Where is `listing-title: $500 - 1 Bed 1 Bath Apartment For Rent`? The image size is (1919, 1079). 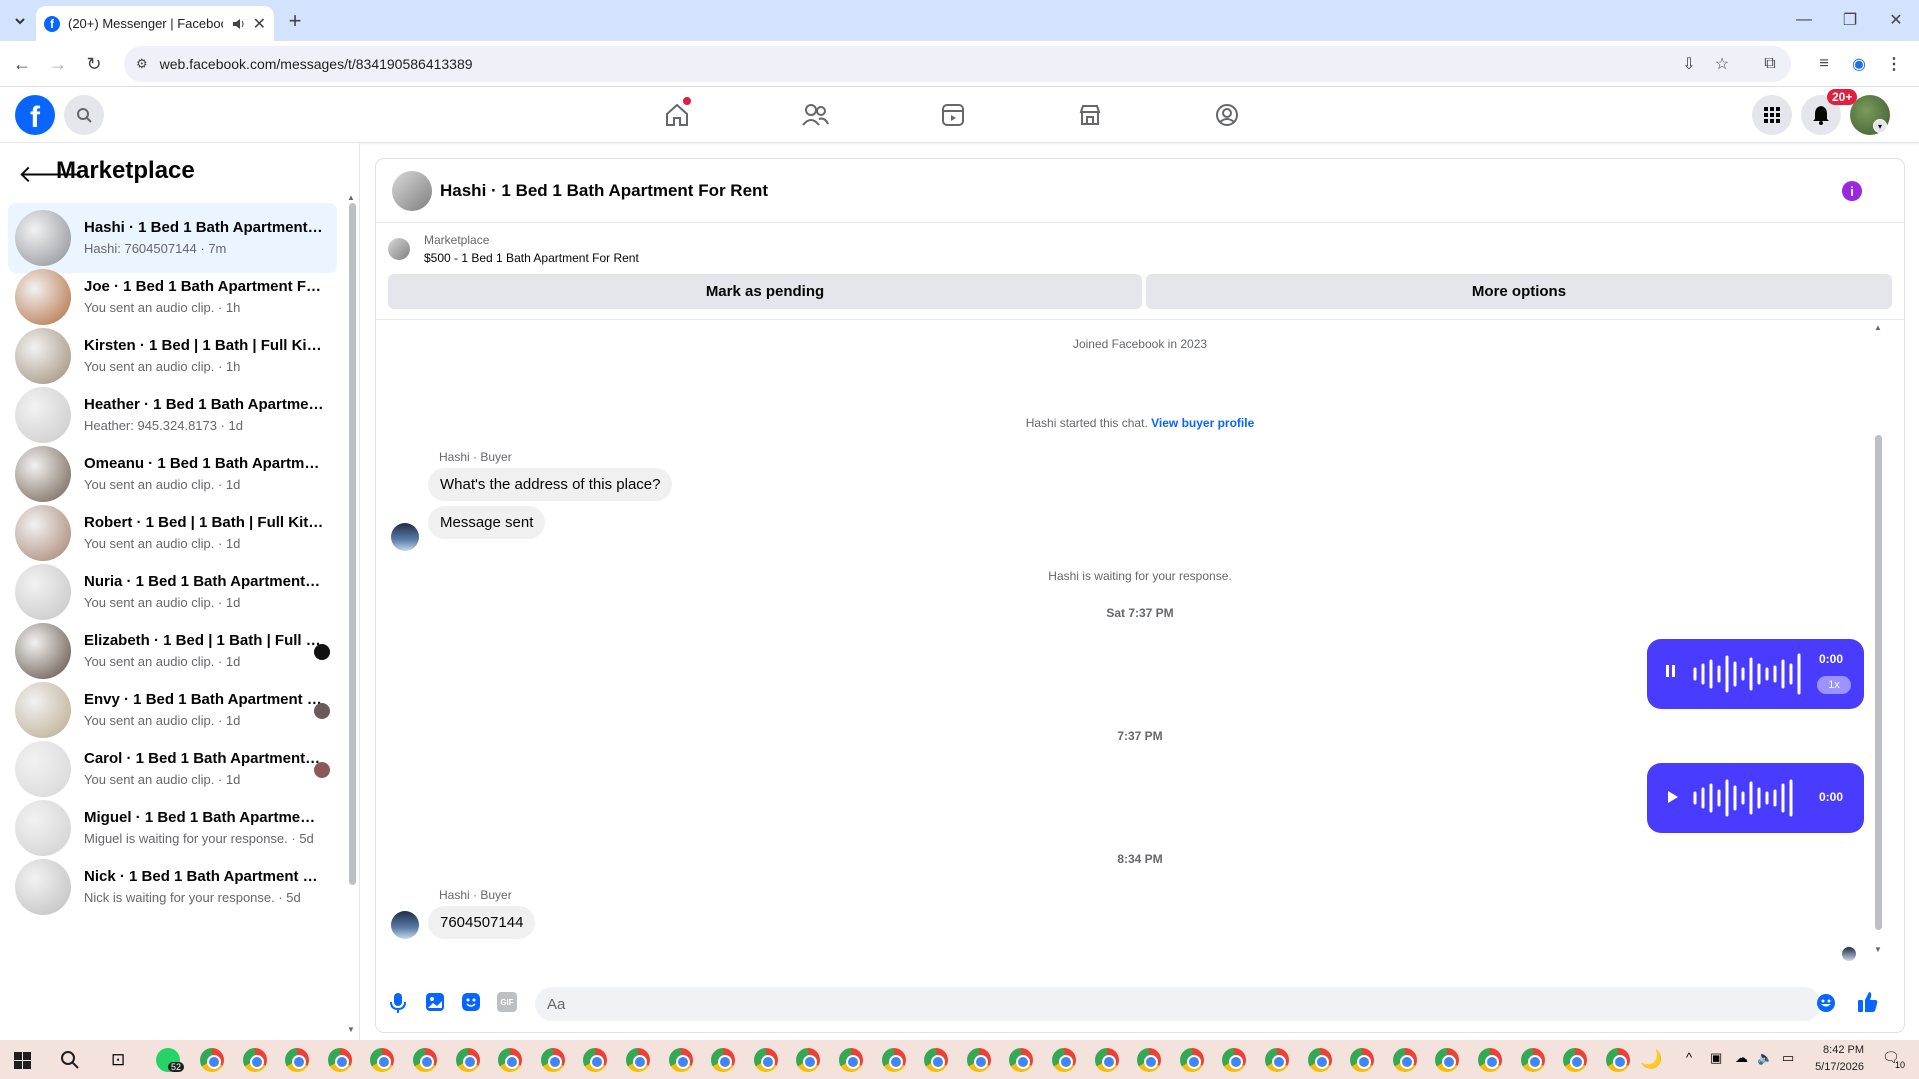
listing-title: $500 - 1 Bed 1 Bath Apartment For Rent is located at coordinates (531, 258).